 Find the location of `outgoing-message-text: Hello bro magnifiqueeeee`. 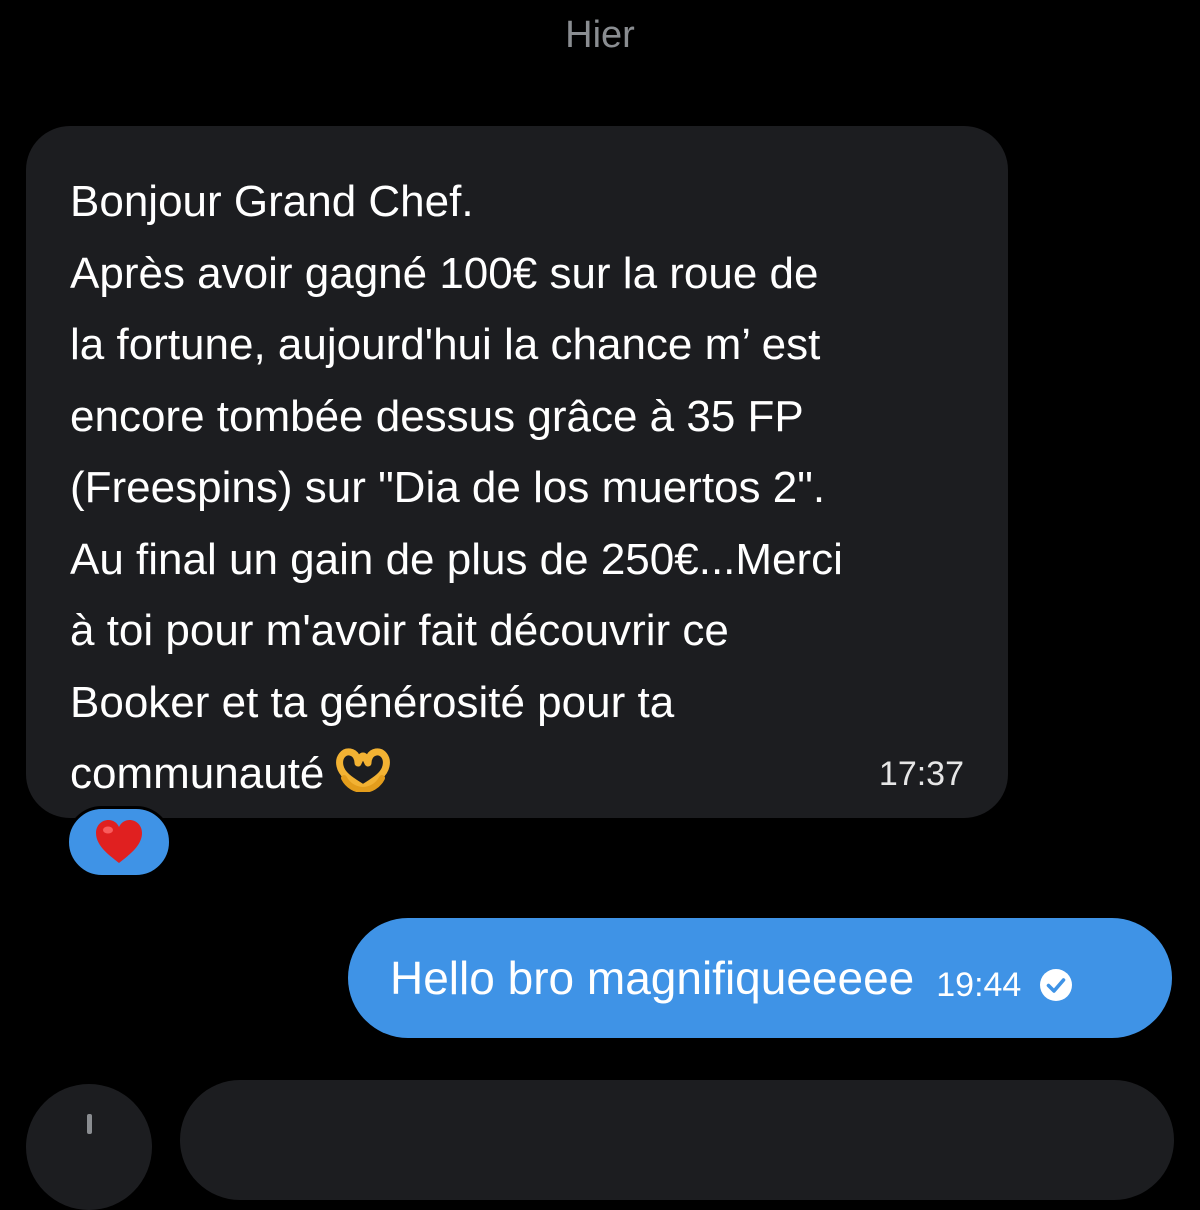

outgoing-message-text: Hello bro magnifiqueeeee is located at coordinates (652, 978).